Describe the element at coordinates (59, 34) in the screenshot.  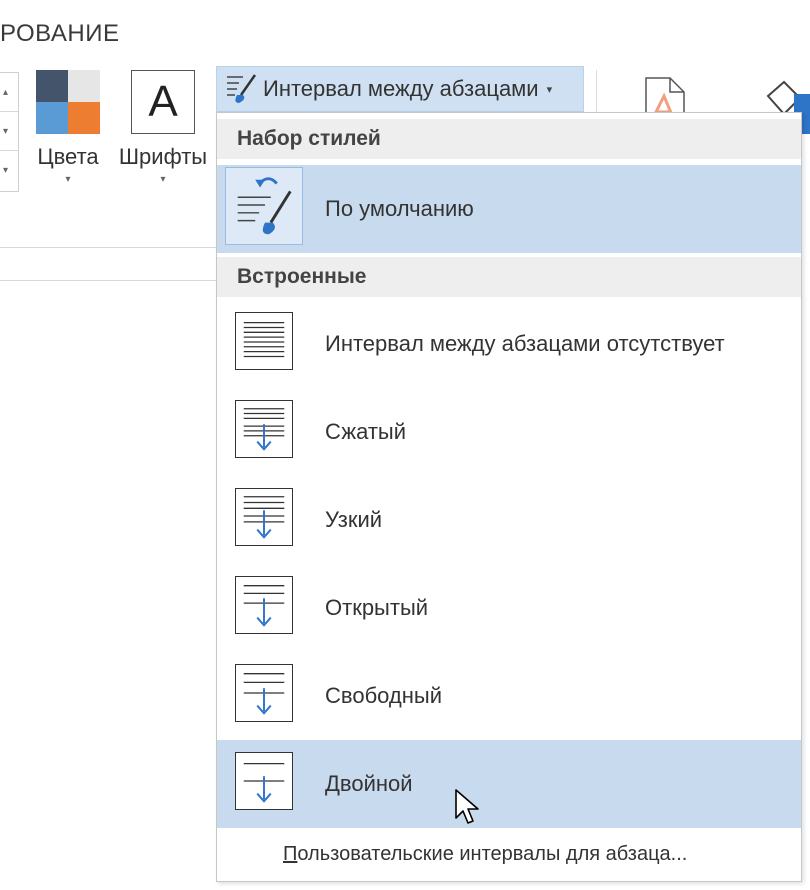
I see `ribbon-tab-title: РОВАНИЕ` at that location.